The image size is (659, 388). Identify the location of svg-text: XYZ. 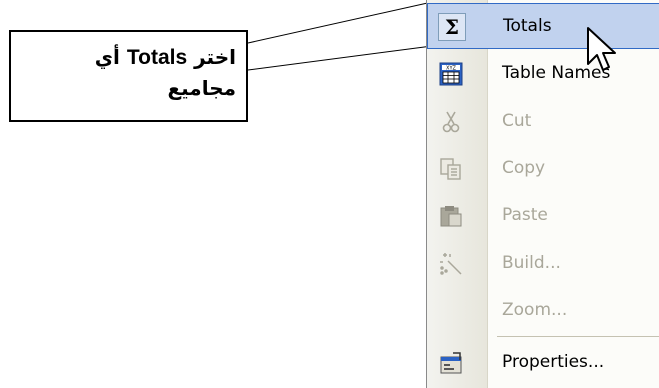
(451, 69).